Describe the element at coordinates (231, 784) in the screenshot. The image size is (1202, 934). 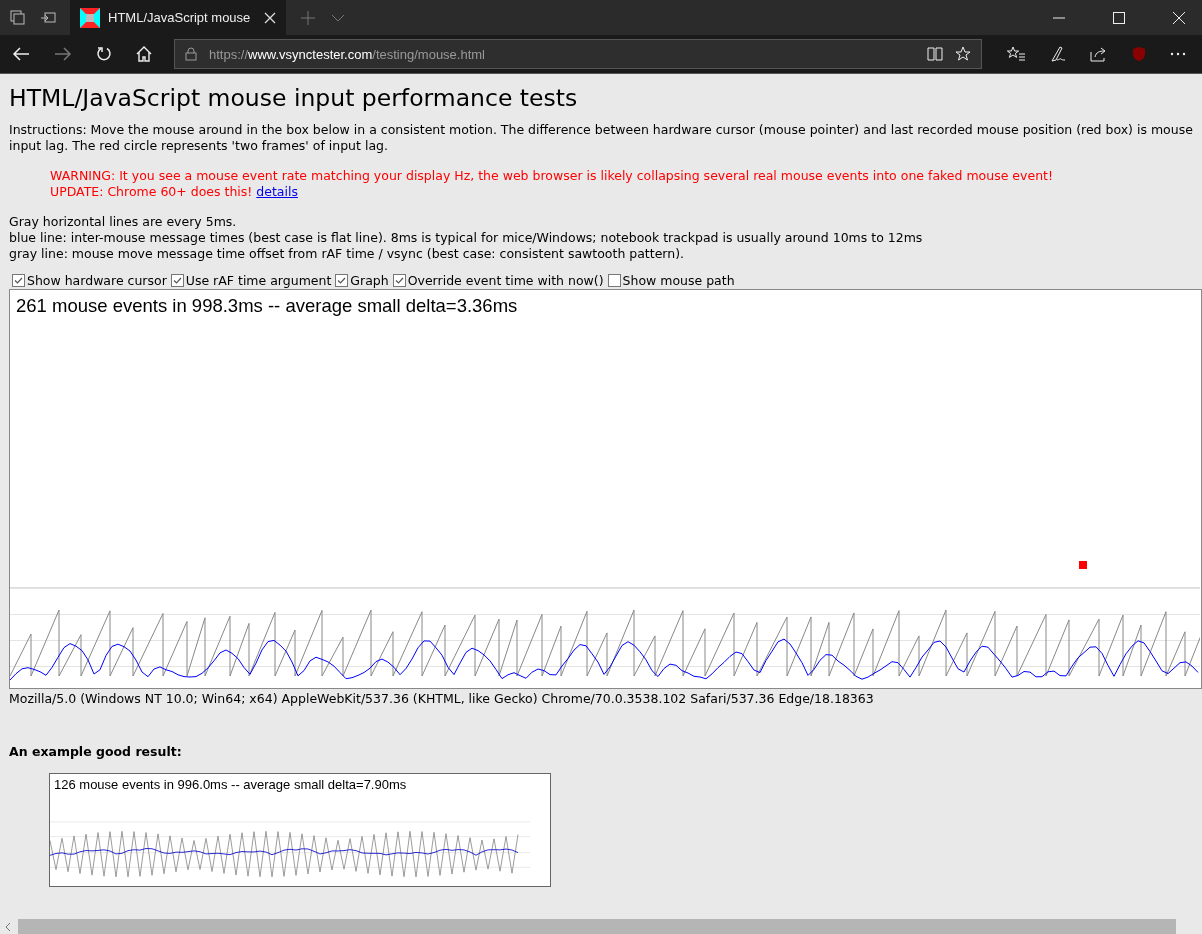
I see `example-summary: 126 mouse events in 996.0ms -- average small delta=7.90ms` at that location.